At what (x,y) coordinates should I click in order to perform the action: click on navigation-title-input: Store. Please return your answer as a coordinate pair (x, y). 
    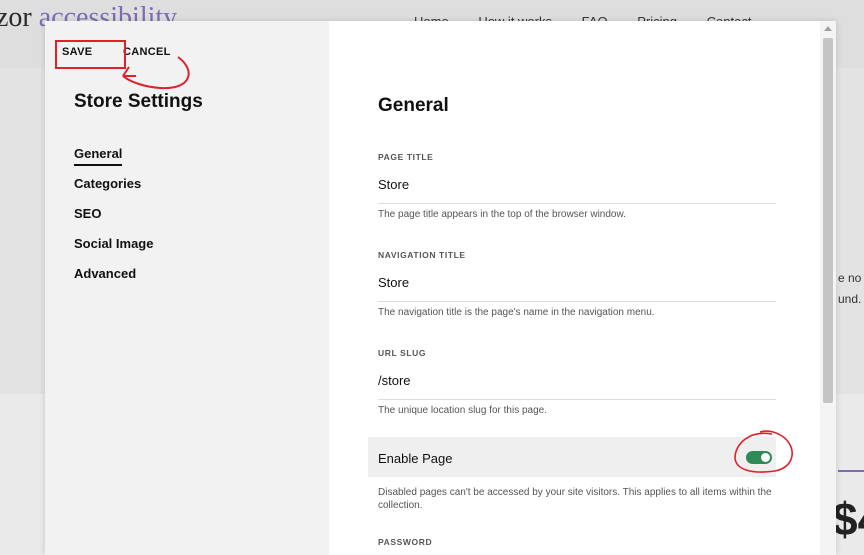
    Looking at the image, I should click on (577, 288).